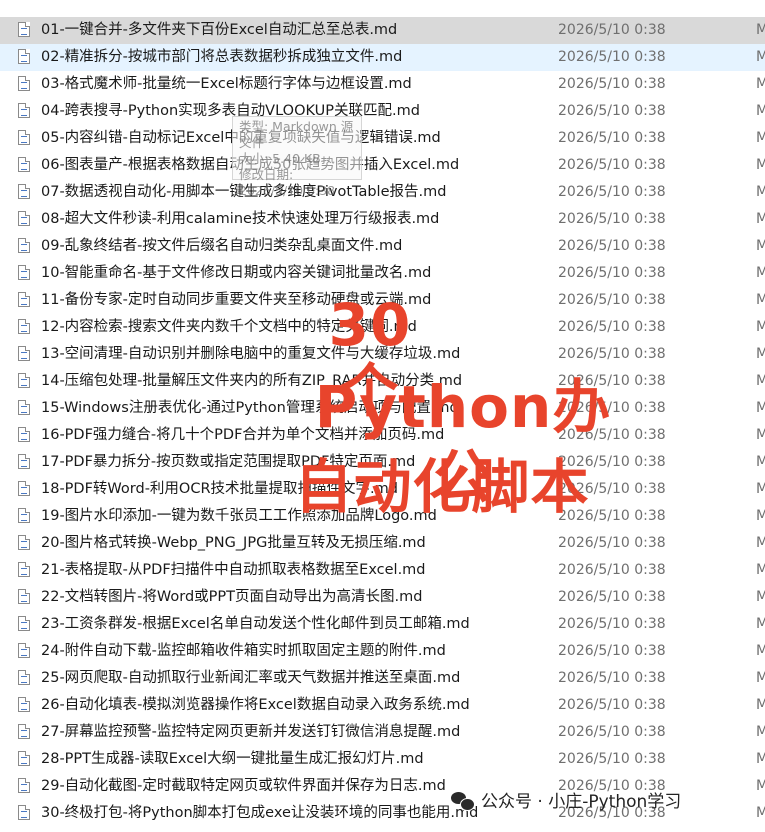 The image size is (765, 832). I want to click on file-name: 29-自动化截图-定时截取特定网页或软件界面并保存为日志.md, so click(243, 786).